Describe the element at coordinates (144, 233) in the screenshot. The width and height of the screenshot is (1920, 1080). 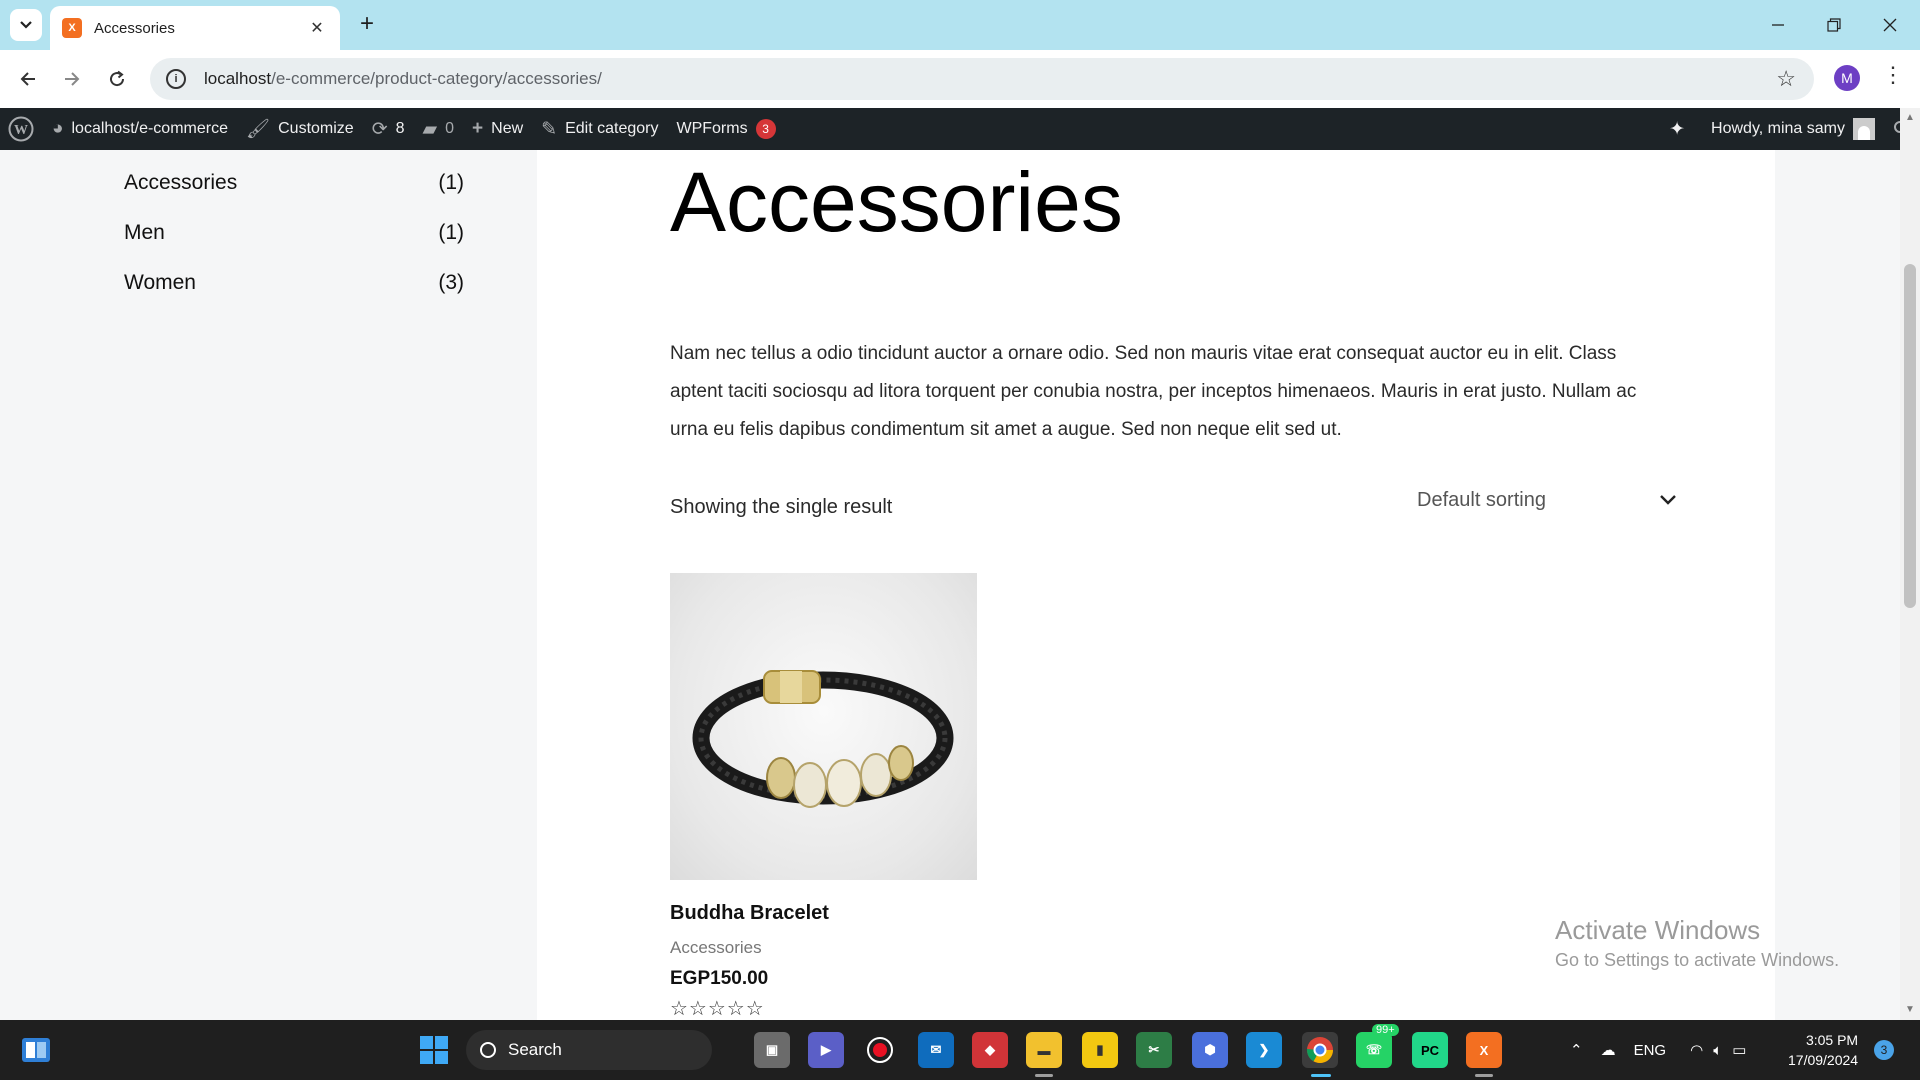
I see `category-name: Men` at that location.